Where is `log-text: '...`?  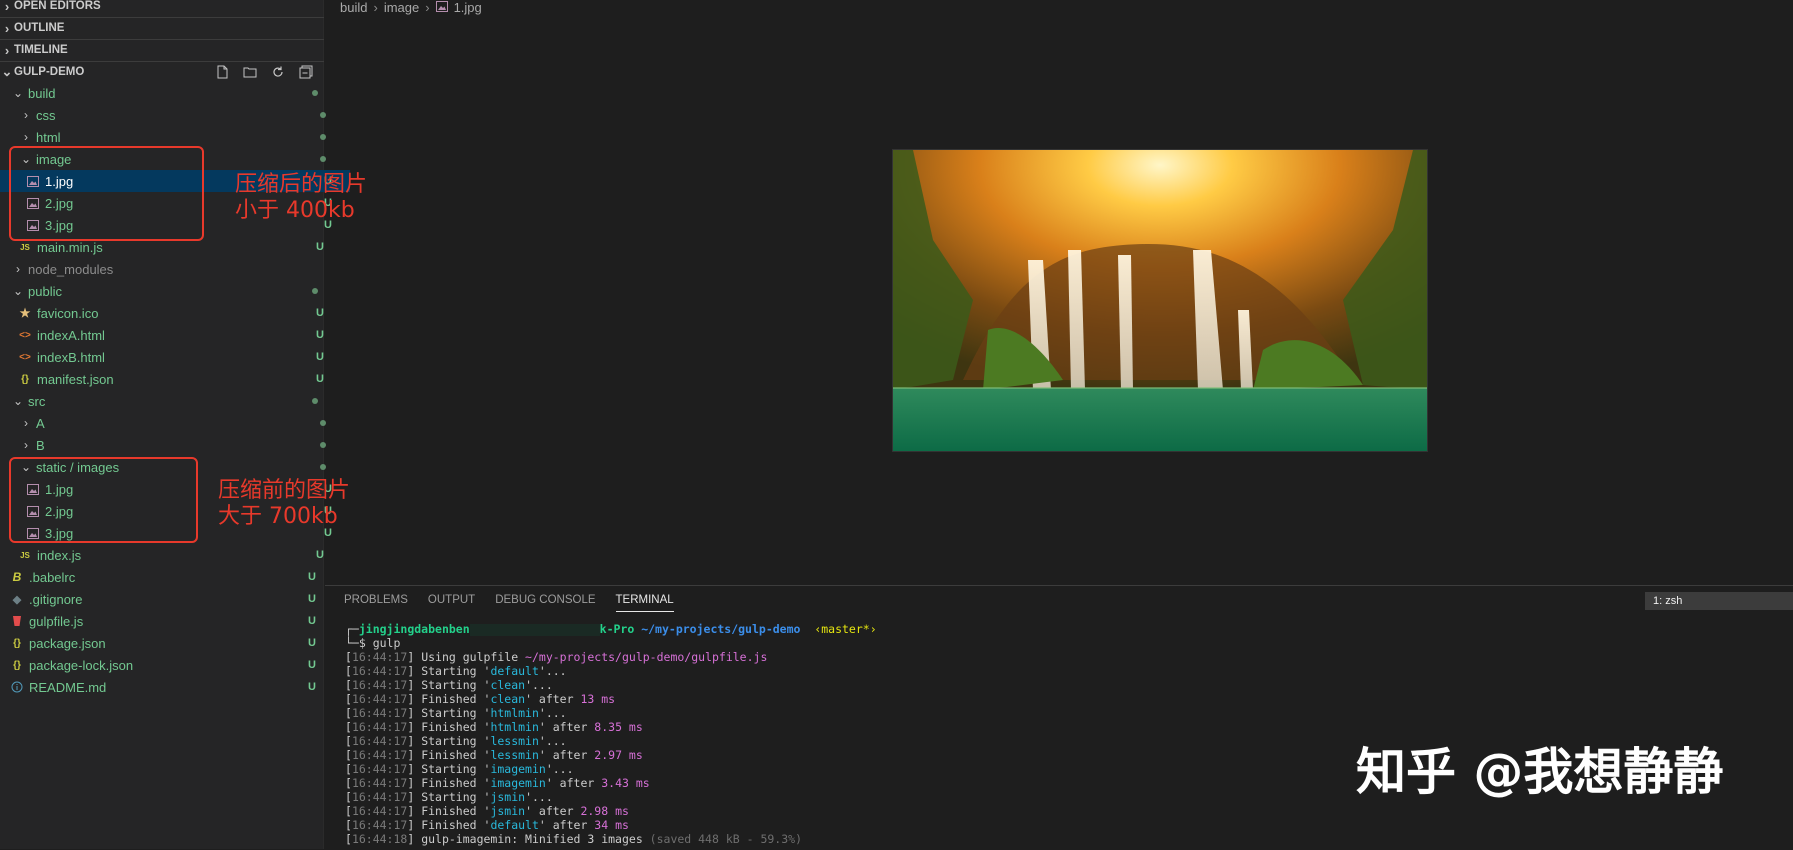
log-text: '... is located at coordinates (539, 685).